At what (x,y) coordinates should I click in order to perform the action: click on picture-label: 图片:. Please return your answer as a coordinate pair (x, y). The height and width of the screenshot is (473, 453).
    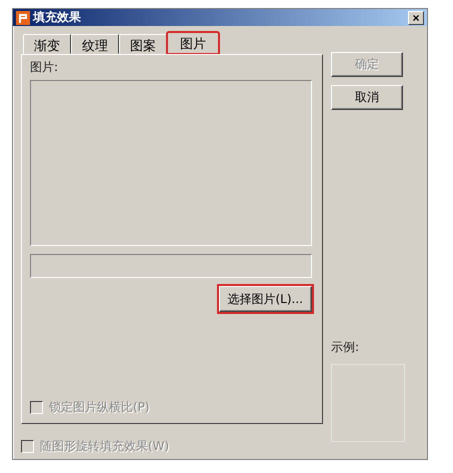
    Looking at the image, I should click on (45, 67).